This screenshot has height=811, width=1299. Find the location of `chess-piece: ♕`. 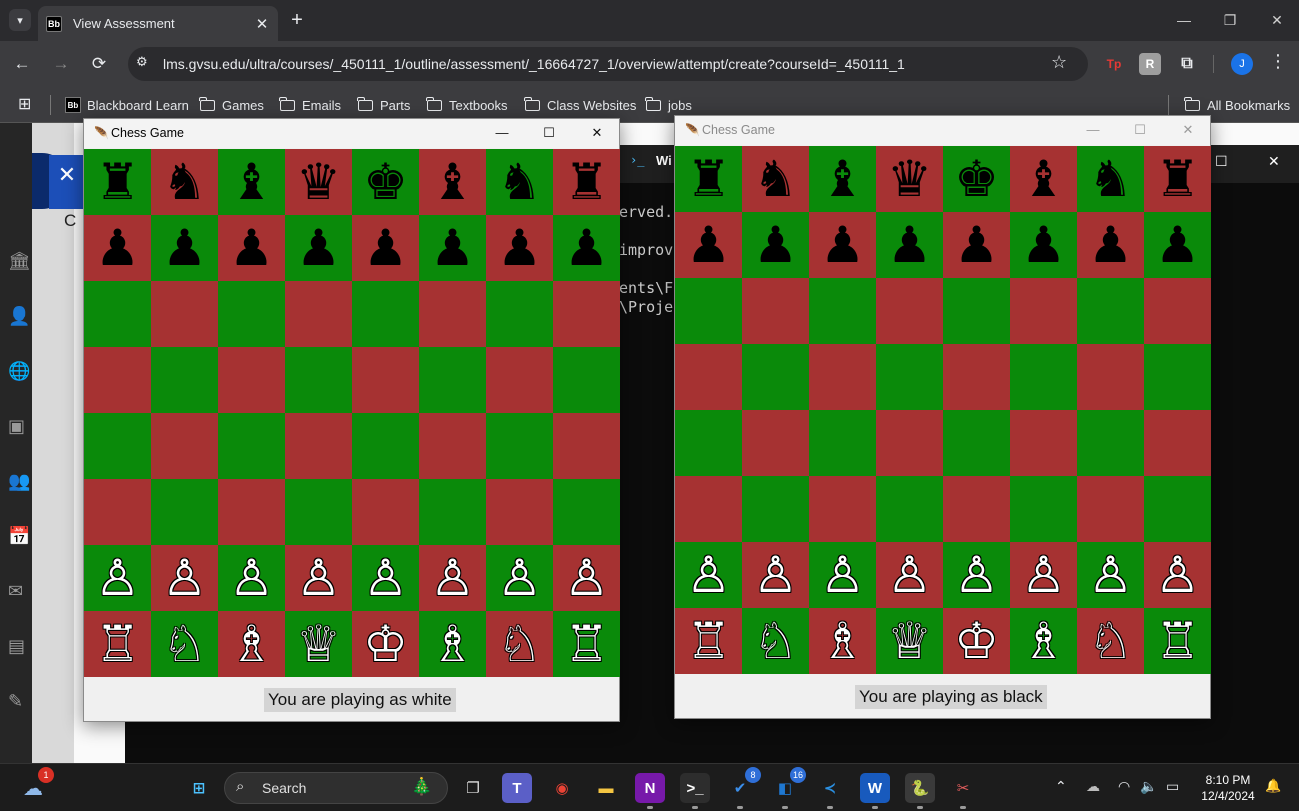

chess-piece: ♕ is located at coordinates (318, 644).